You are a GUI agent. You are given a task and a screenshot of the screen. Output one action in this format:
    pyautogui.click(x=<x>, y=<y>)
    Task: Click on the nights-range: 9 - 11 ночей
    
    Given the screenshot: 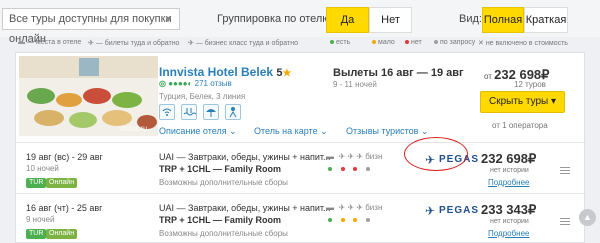 What is the action you would take?
    pyautogui.click(x=355, y=84)
    